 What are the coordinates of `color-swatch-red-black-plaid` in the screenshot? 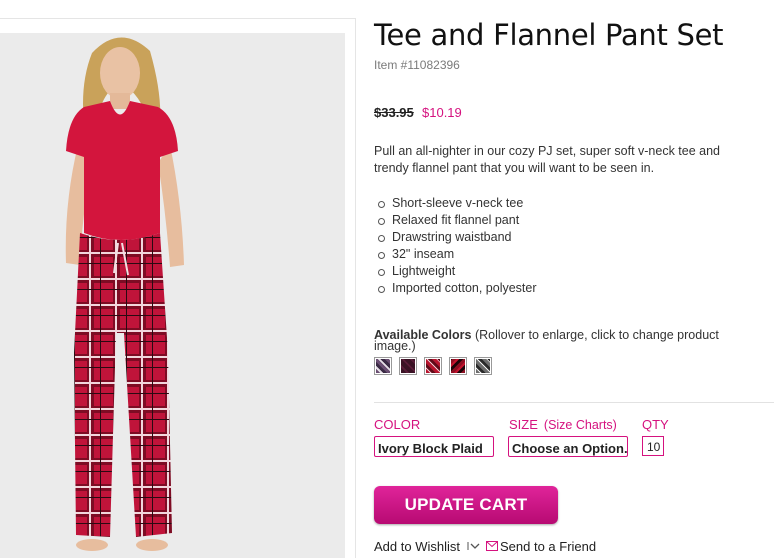 It's located at (458, 366).